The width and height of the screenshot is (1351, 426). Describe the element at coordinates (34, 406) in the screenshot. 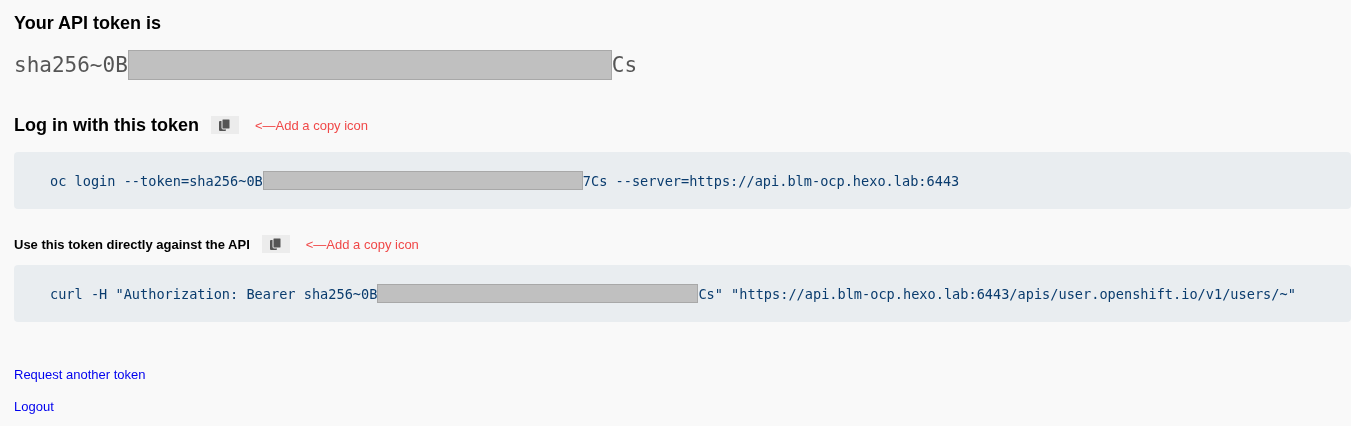

I see `text-link: Logout` at that location.